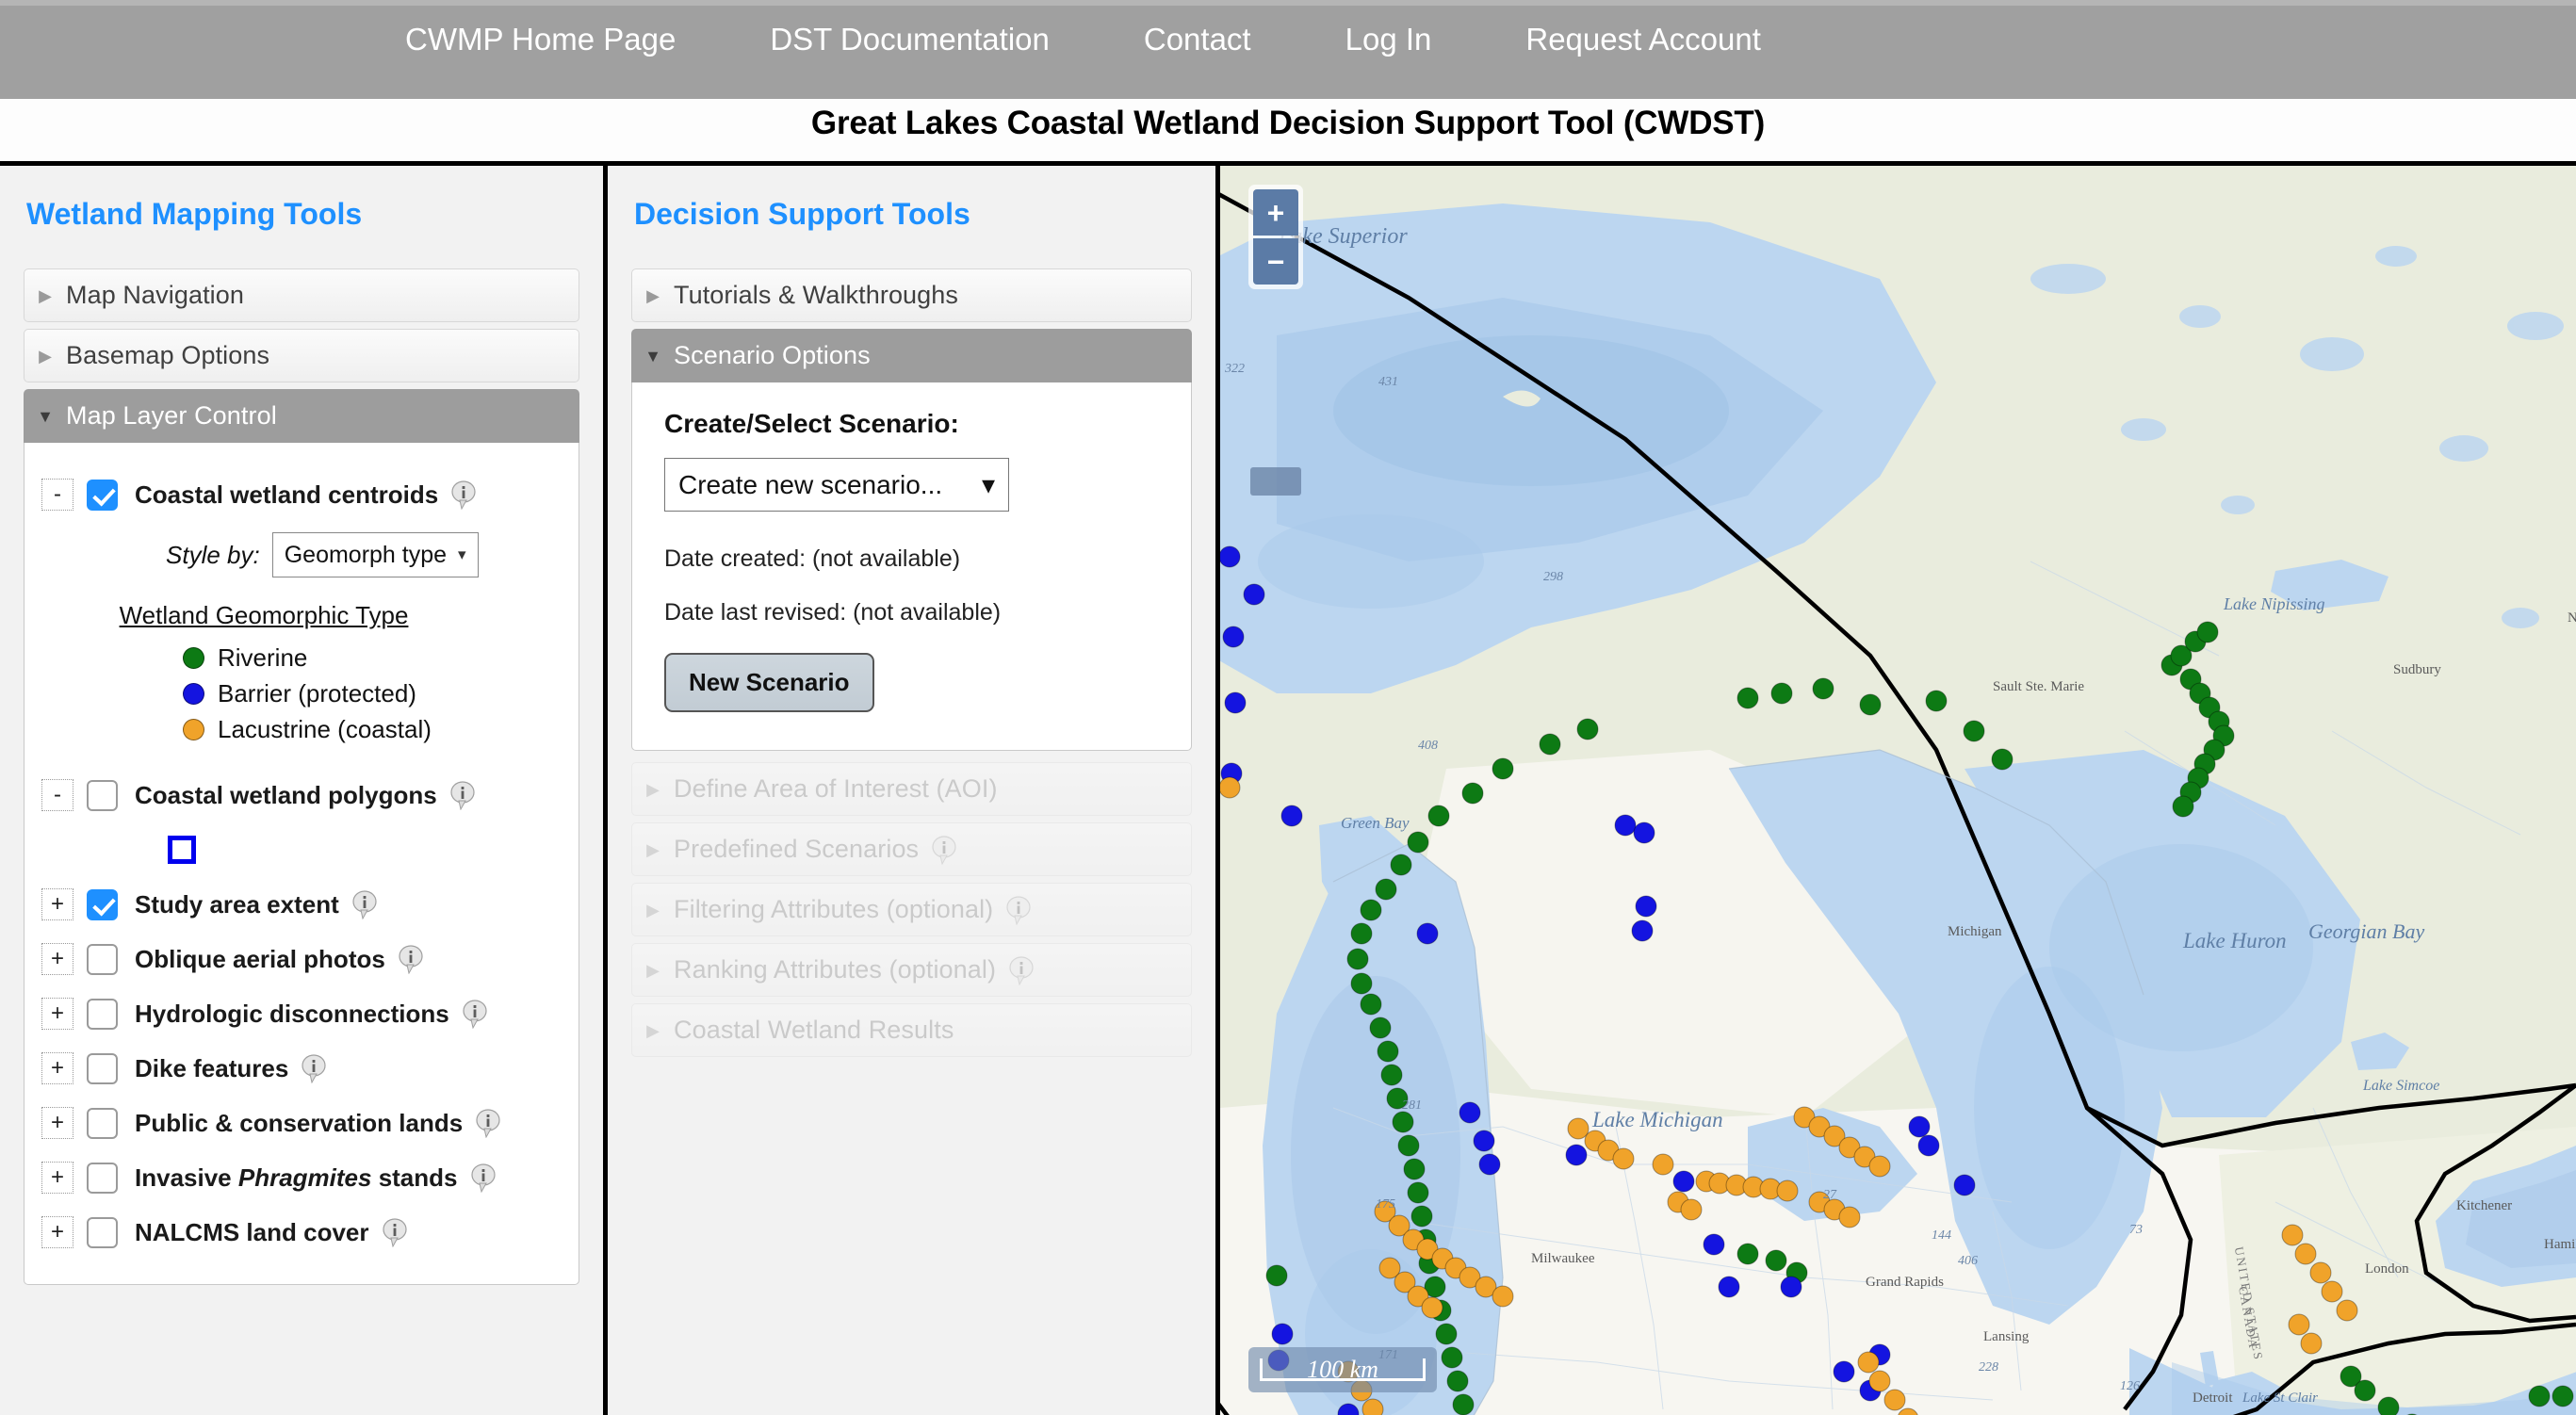 The height and width of the screenshot is (1415, 2576). I want to click on expander-toggle-polygons: -, so click(57, 795).